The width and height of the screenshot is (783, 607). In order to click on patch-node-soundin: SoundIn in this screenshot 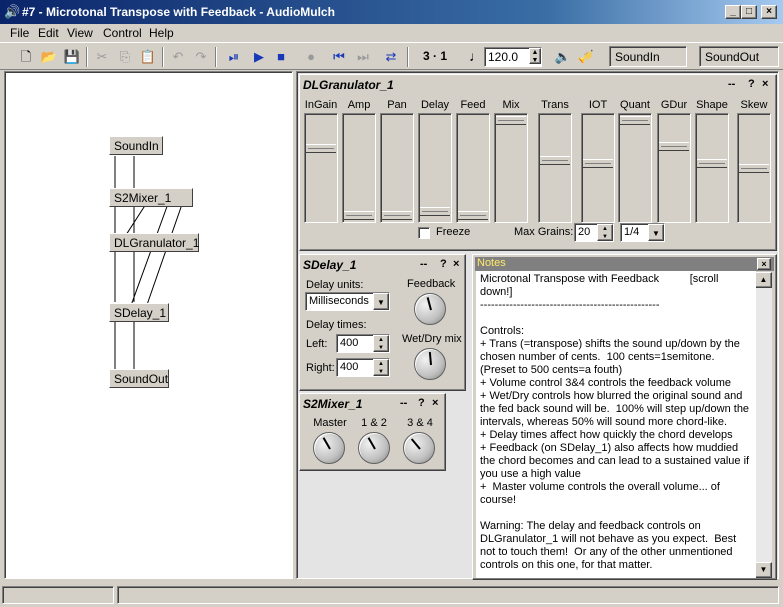, I will do `click(136, 145)`.